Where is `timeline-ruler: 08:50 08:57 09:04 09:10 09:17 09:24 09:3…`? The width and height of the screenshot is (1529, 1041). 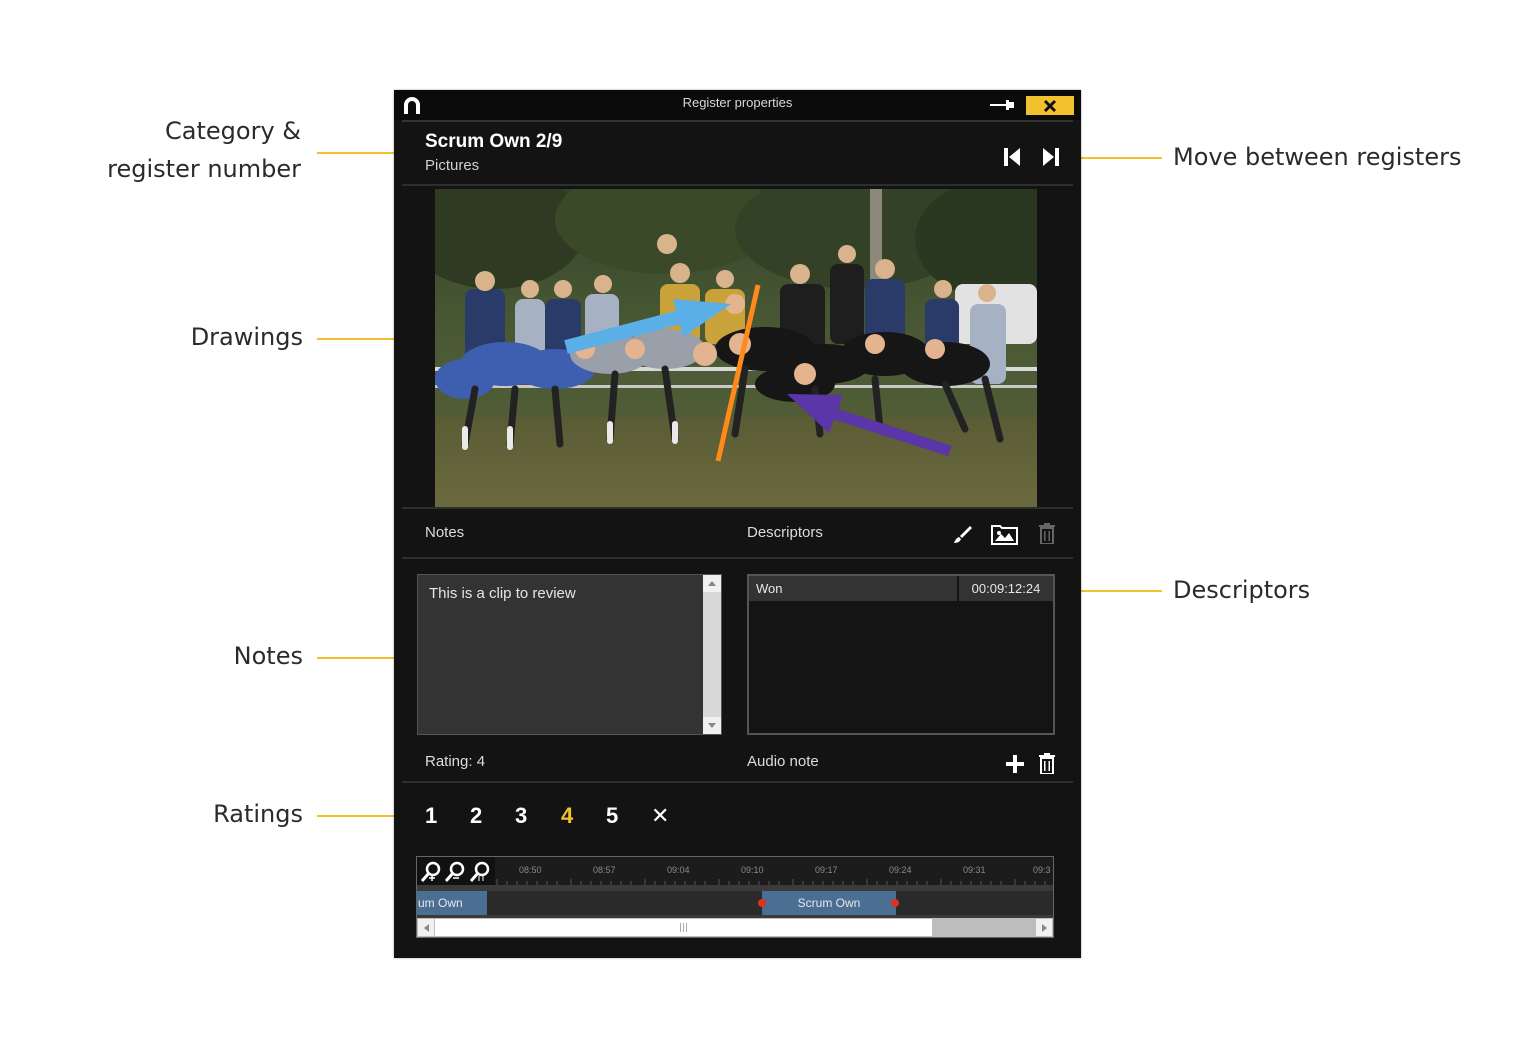
timeline-ruler: 08:50 08:57 09:04 09:10 09:17 09:24 09:3… is located at coordinates (774, 871).